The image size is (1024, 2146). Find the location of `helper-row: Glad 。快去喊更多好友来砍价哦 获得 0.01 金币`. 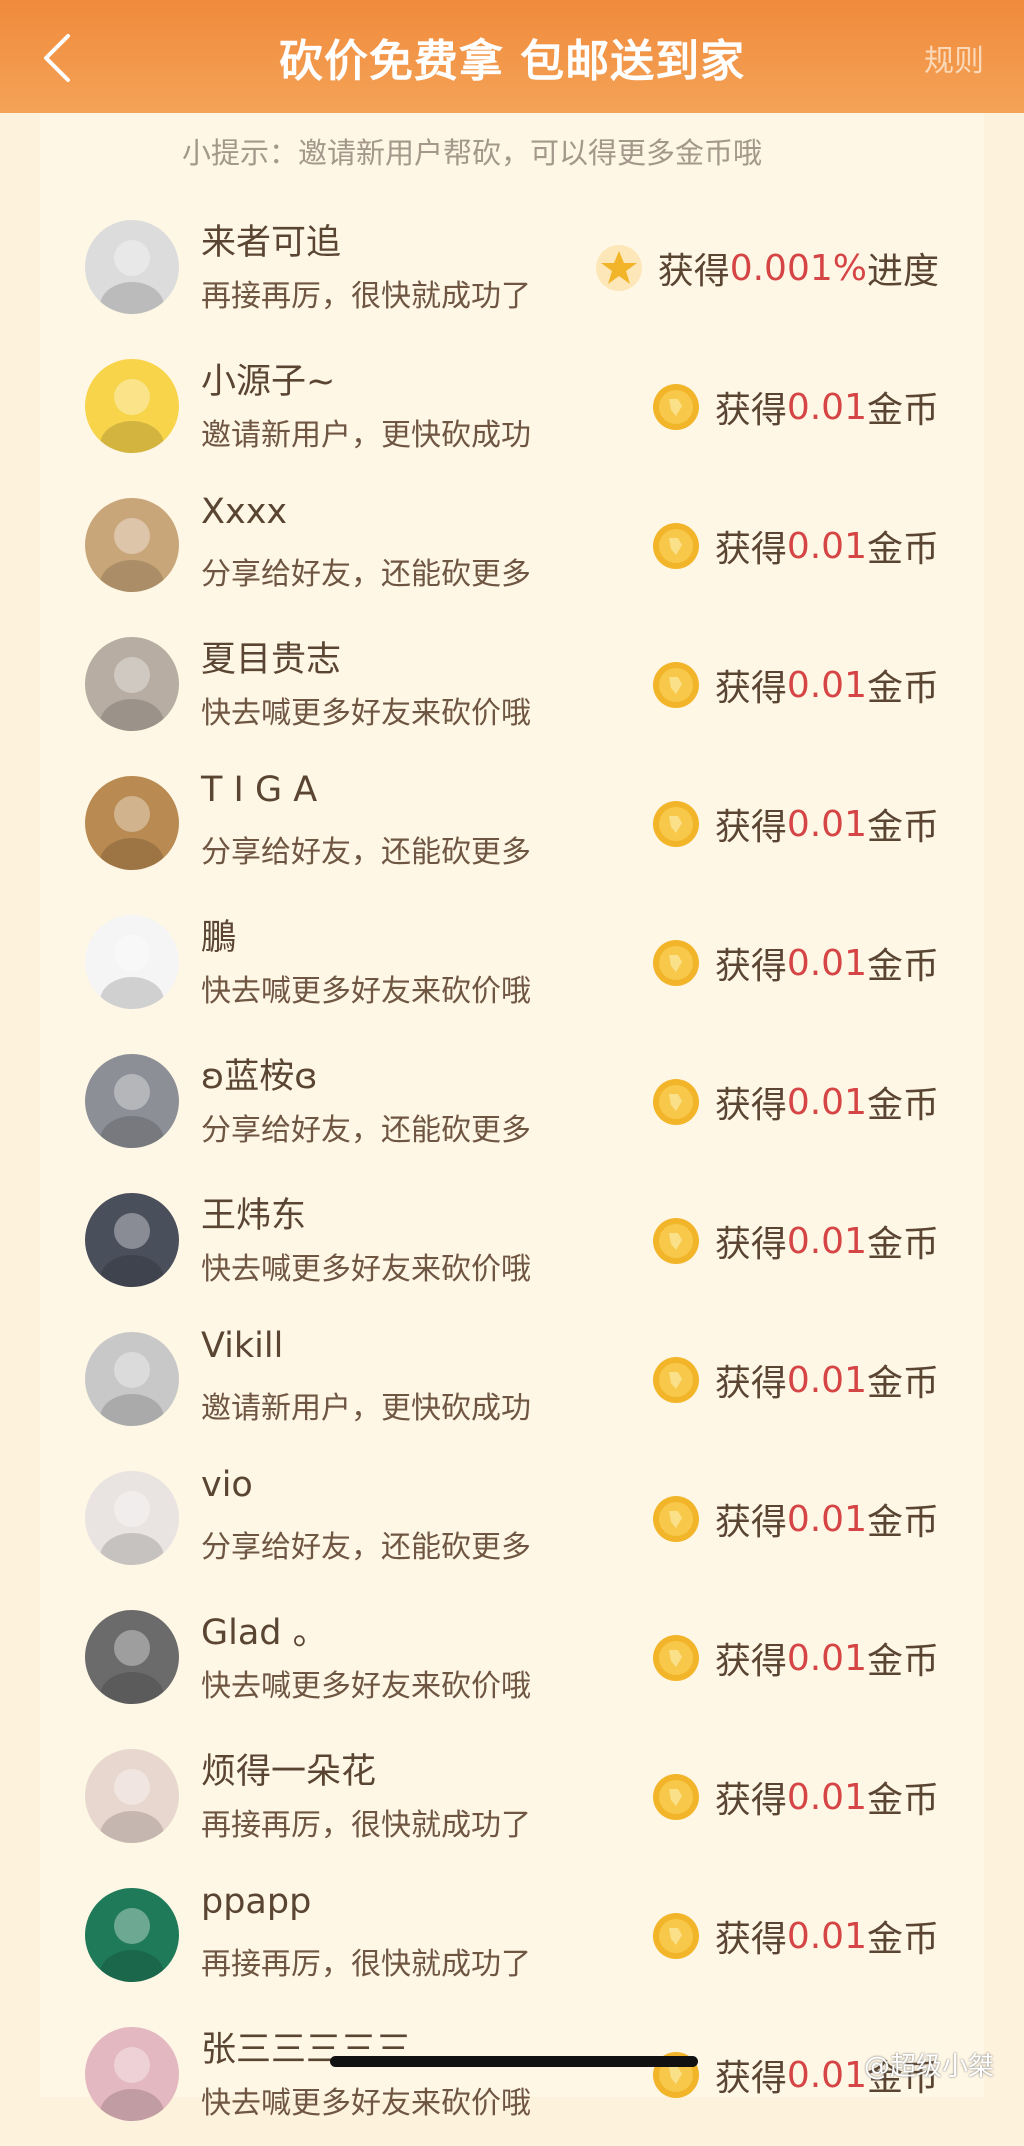

helper-row: Glad 。快去喊更多好友来砍价哦 获得 0.01 金币 is located at coordinates (512, 1659).